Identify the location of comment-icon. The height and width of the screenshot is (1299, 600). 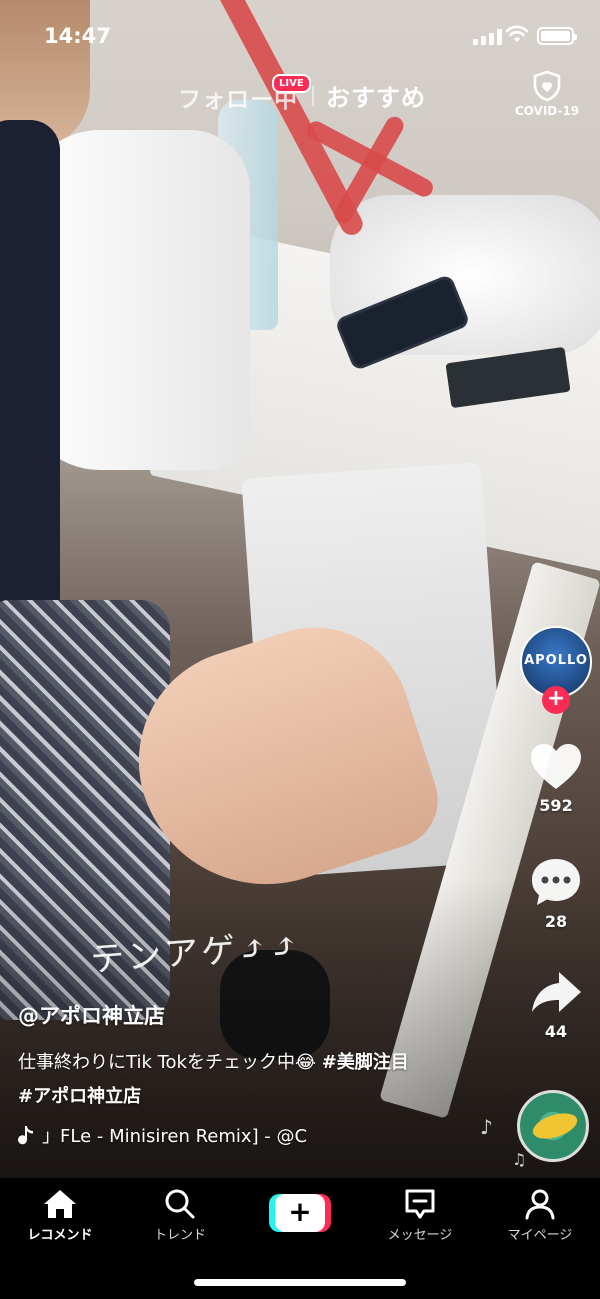
(556, 882).